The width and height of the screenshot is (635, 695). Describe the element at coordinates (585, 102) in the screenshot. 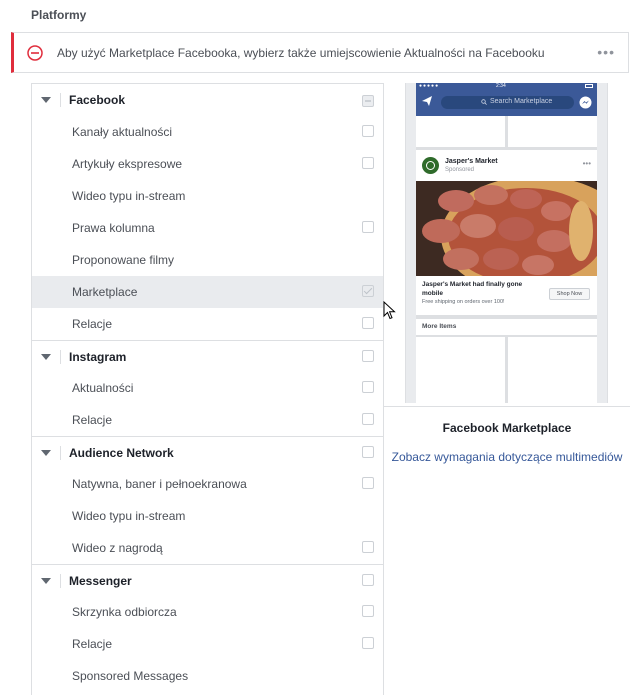

I see `messenger-icon` at that location.